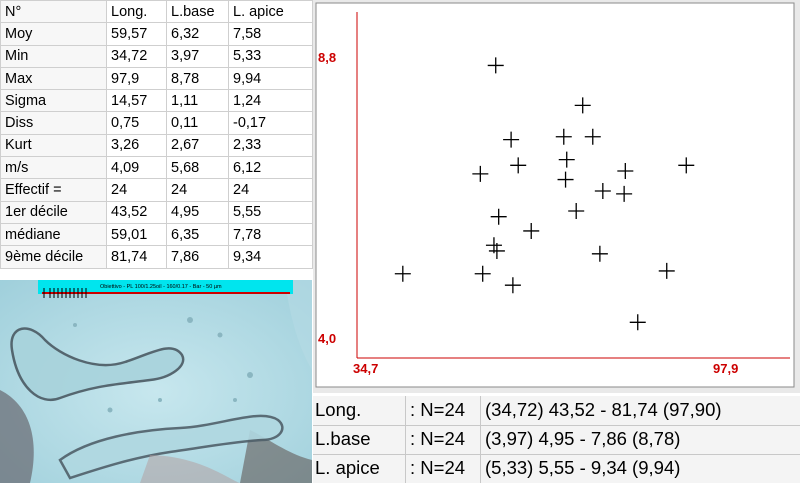 The height and width of the screenshot is (483, 800). What do you see at coordinates (270, 257) in the screenshot?
I see `table-cell: 9,34` at bounding box center [270, 257].